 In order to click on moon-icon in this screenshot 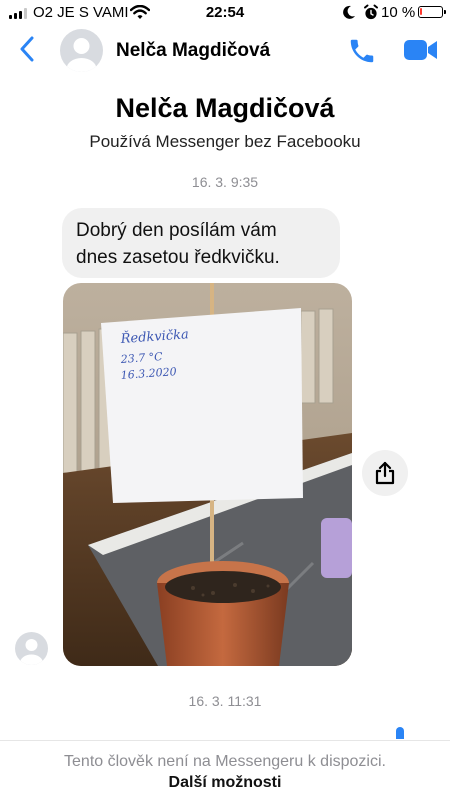, I will do `click(349, 14)`.